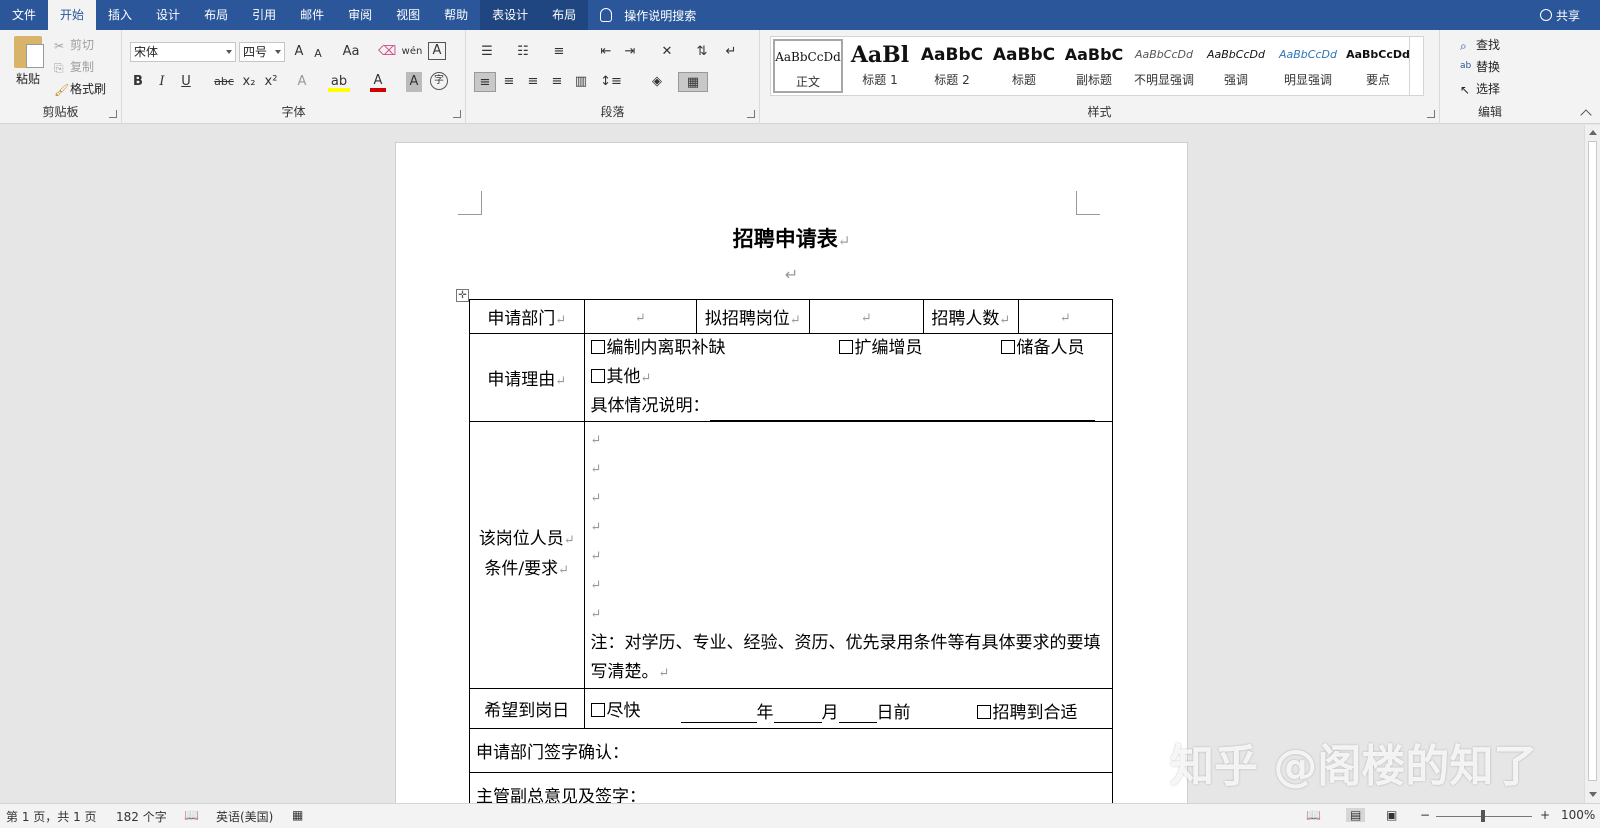 This screenshot has height=828, width=1600. What do you see at coordinates (216, 15) in the screenshot?
I see `tab-layout: 布局` at bounding box center [216, 15].